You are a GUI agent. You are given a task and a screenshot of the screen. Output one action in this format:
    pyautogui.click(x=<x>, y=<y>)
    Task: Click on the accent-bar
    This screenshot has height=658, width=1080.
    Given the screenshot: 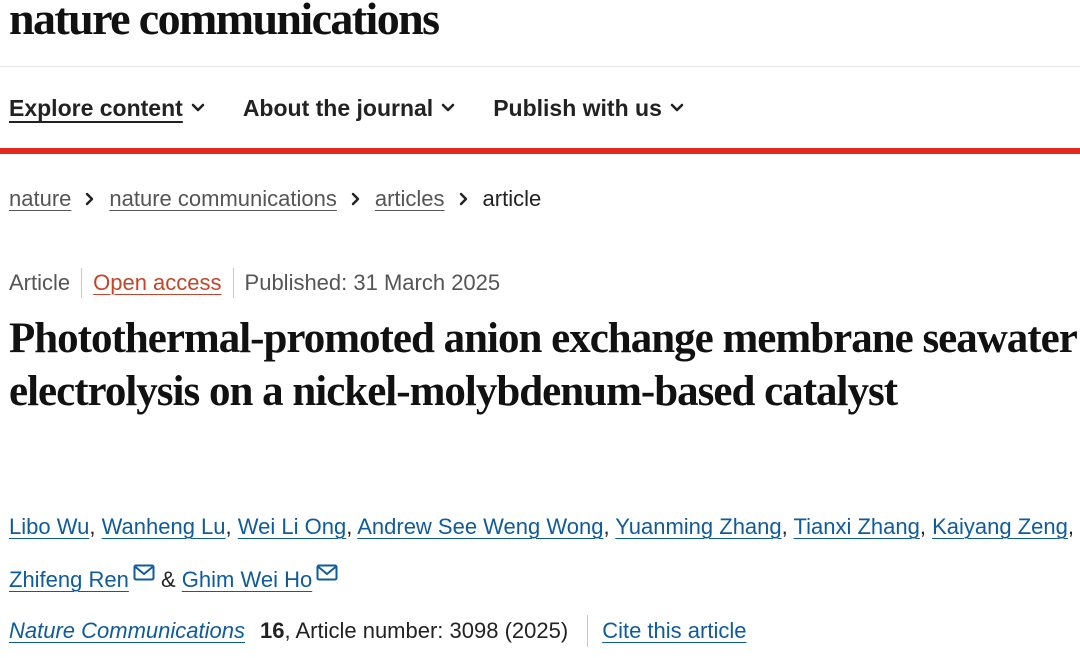 What is the action you would take?
    pyautogui.click(x=540, y=151)
    